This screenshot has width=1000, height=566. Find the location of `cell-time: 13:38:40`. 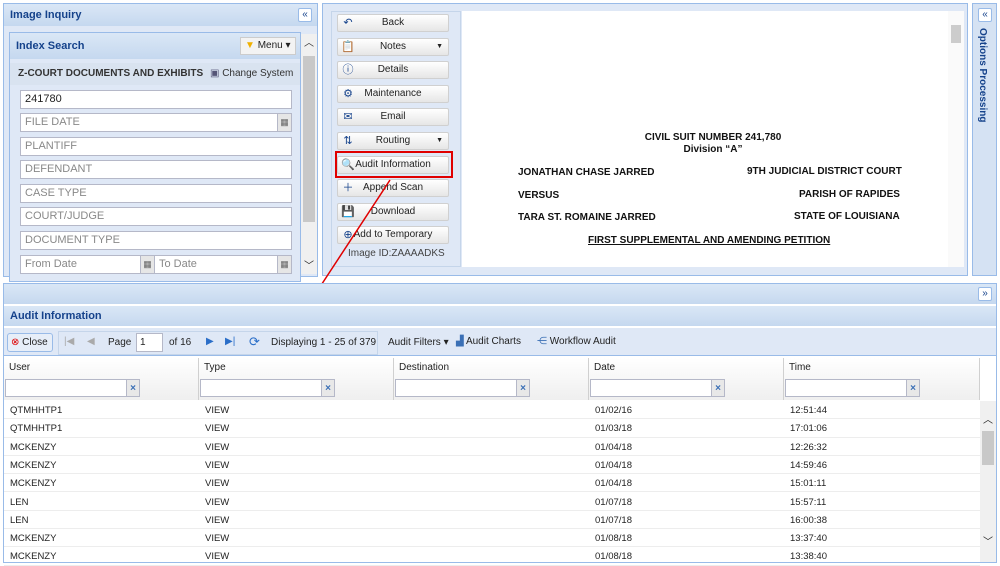

cell-time: 13:38:40 is located at coordinates (808, 557).